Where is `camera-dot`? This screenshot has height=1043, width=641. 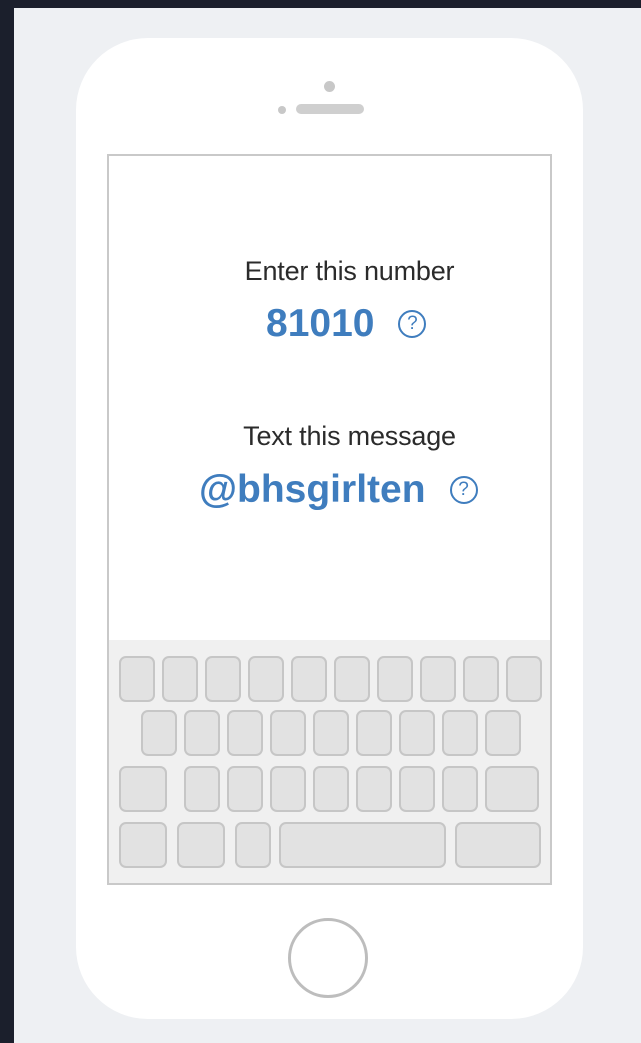
camera-dot is located at coordinates (329, 86).